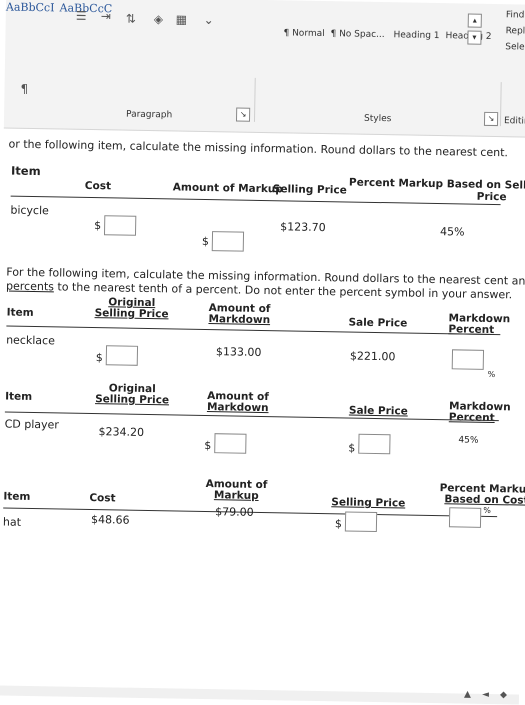 The height and width of the screenshot is (705, 525). I want to click on q3-header-percent-markup: Percent Markup Based on Cost, so click(482, 494).